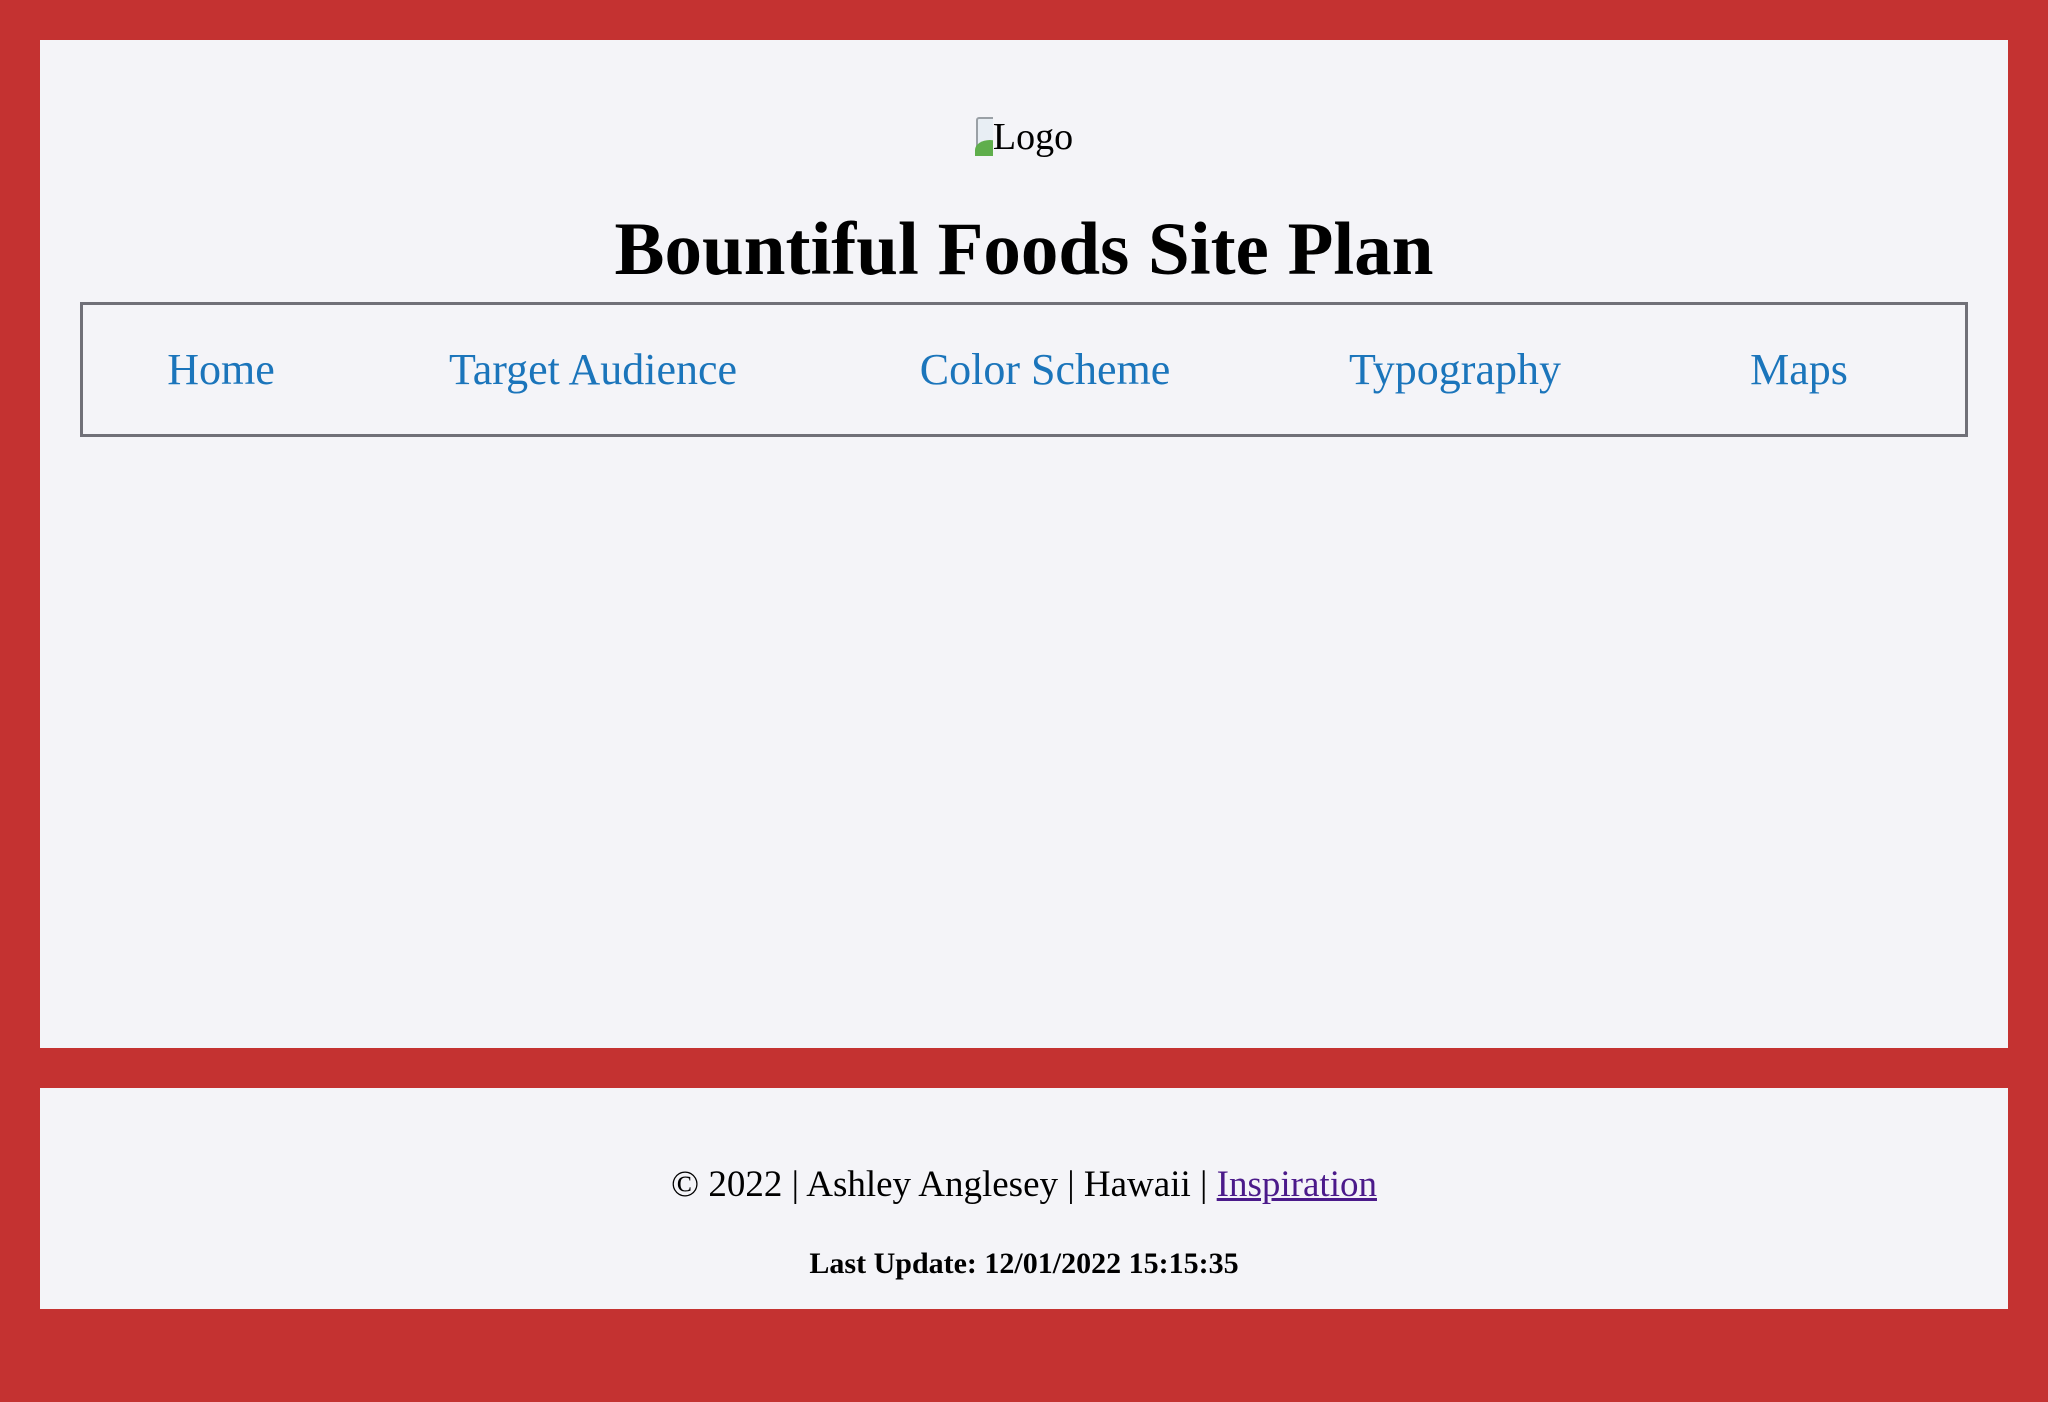 The image size is (2048, 1402). I want to click on logo: Logo, so click(1024, 137).